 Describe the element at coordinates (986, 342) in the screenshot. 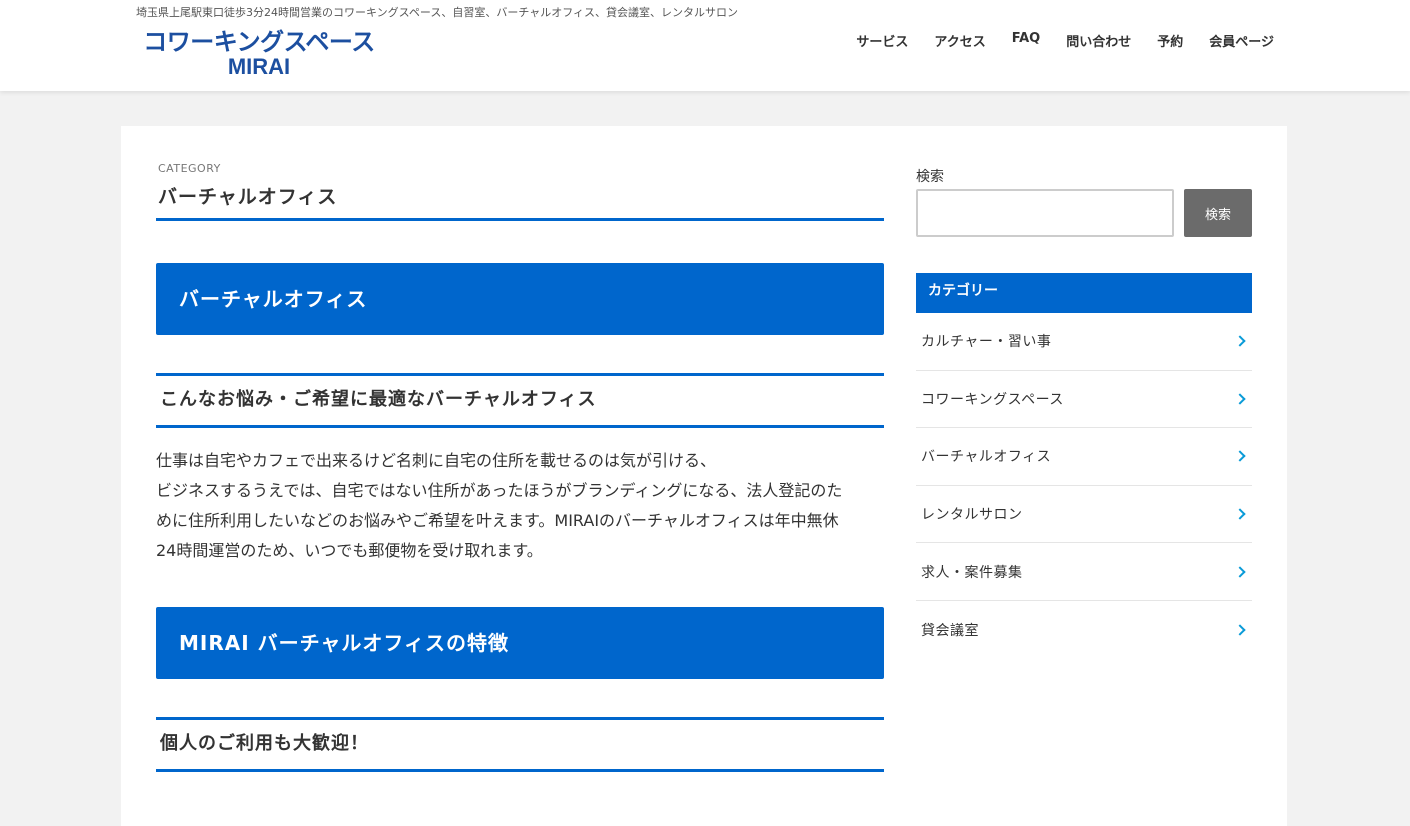

I see `category-item-label: カルチャー・習い事` at that location.